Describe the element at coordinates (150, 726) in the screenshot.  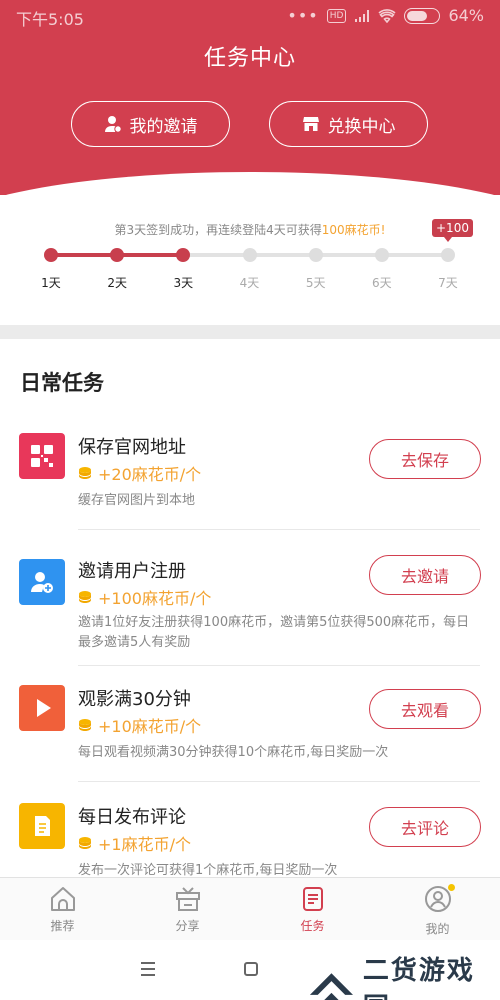
I see `task-reward-text: +10麻花币/个` at that location.